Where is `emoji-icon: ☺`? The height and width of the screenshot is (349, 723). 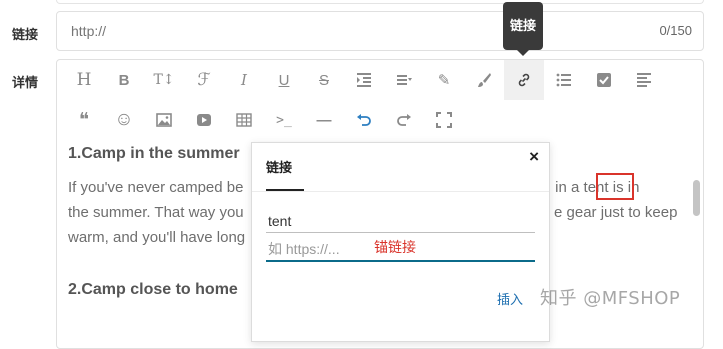 emoji-icon: ☺ is located at coordinates (124, 120).